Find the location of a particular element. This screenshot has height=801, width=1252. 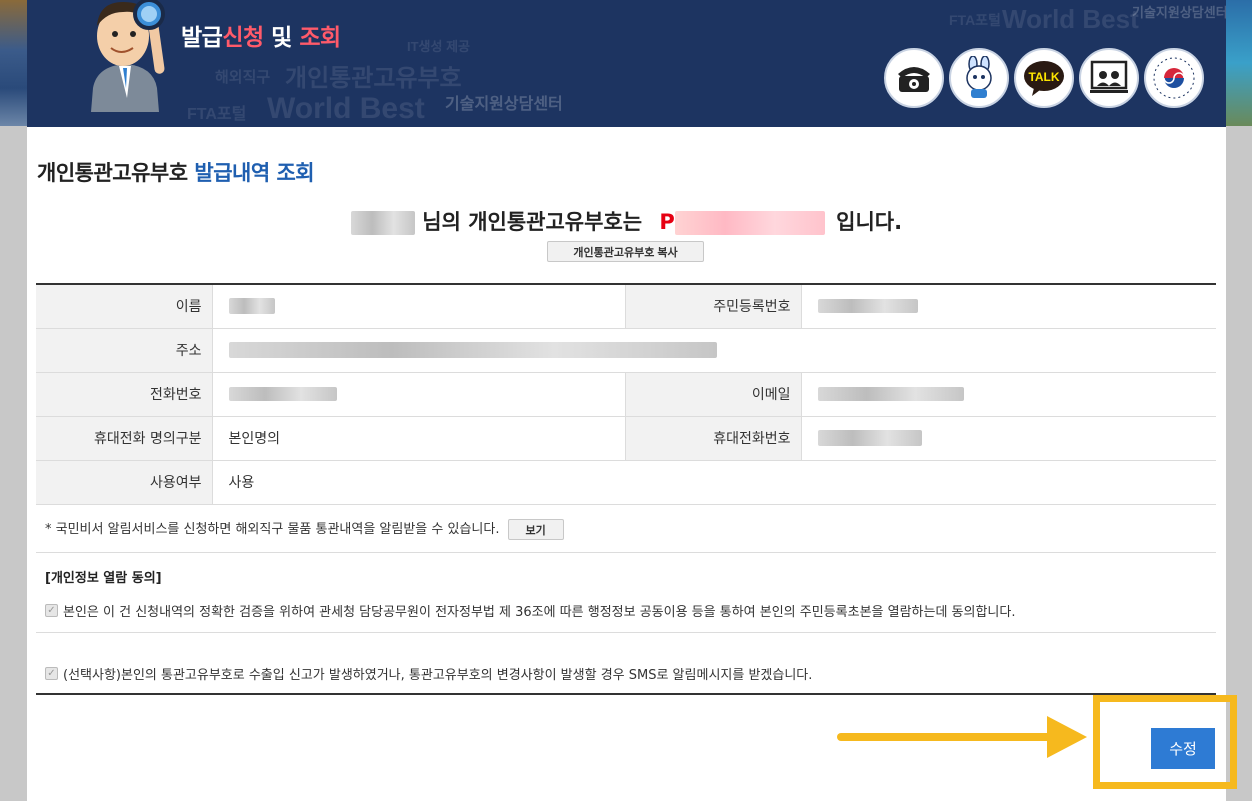

usage-value: 사용 is located at coordinates (713, 482).